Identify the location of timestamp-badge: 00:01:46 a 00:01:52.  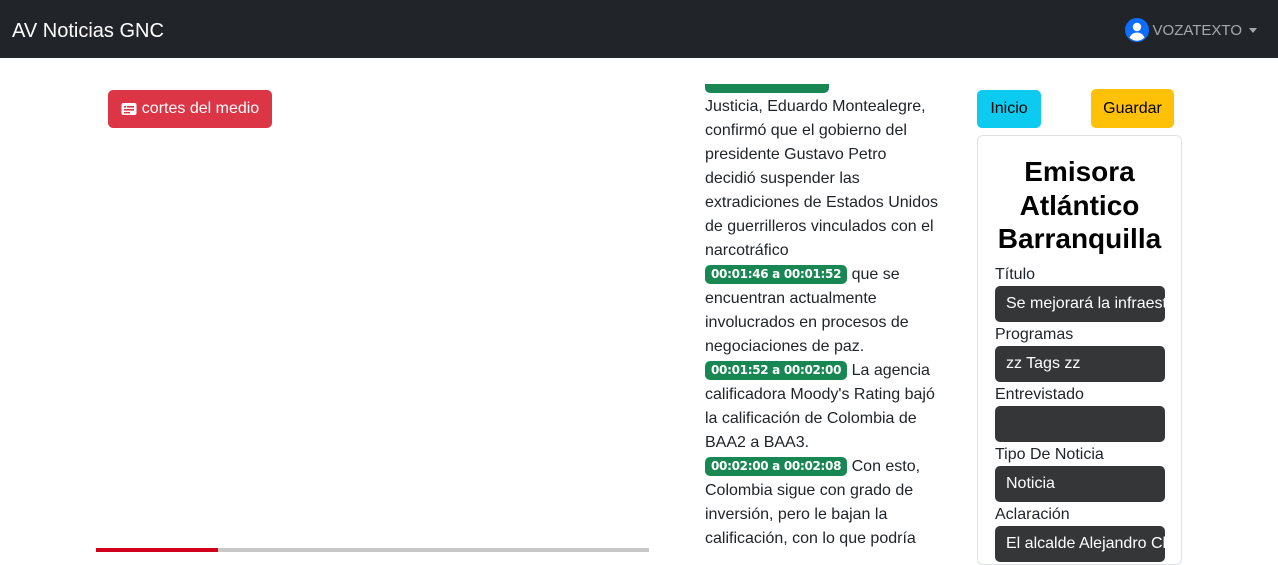
(776, 274).